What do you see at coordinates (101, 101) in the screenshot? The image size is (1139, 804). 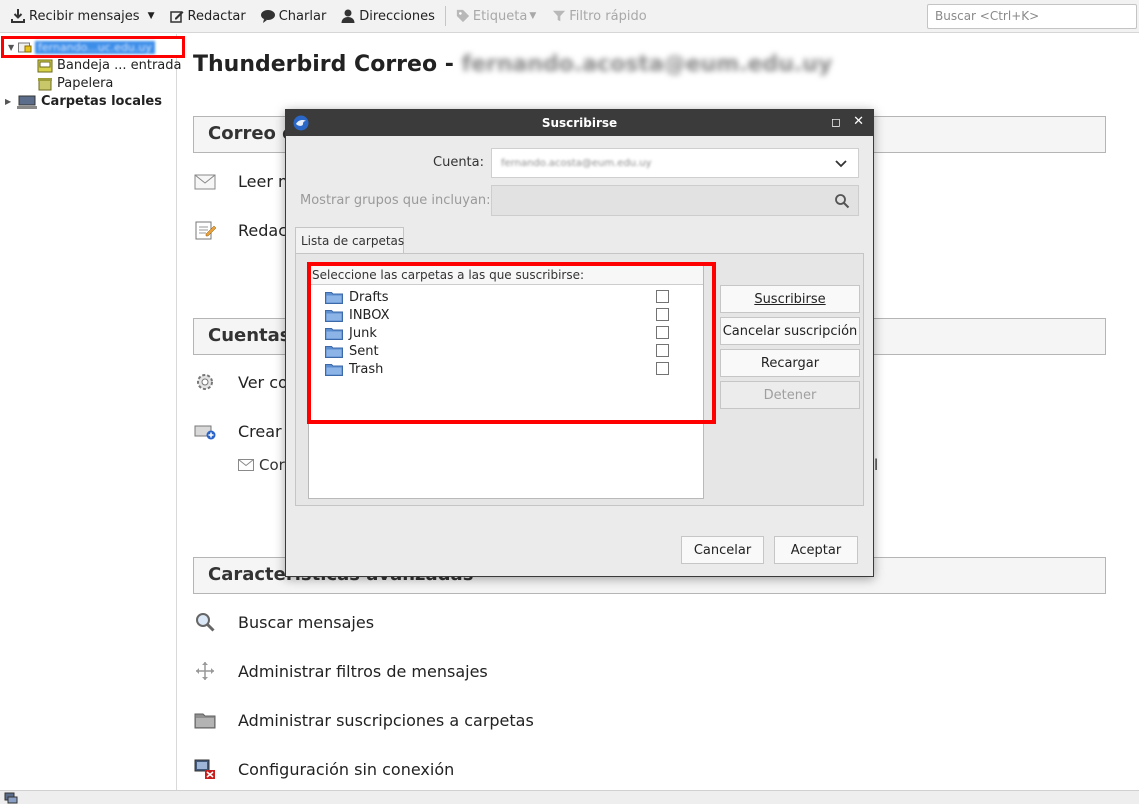 I see `local-folders-label: Carpetas locales` at bounding box center [101, 101].